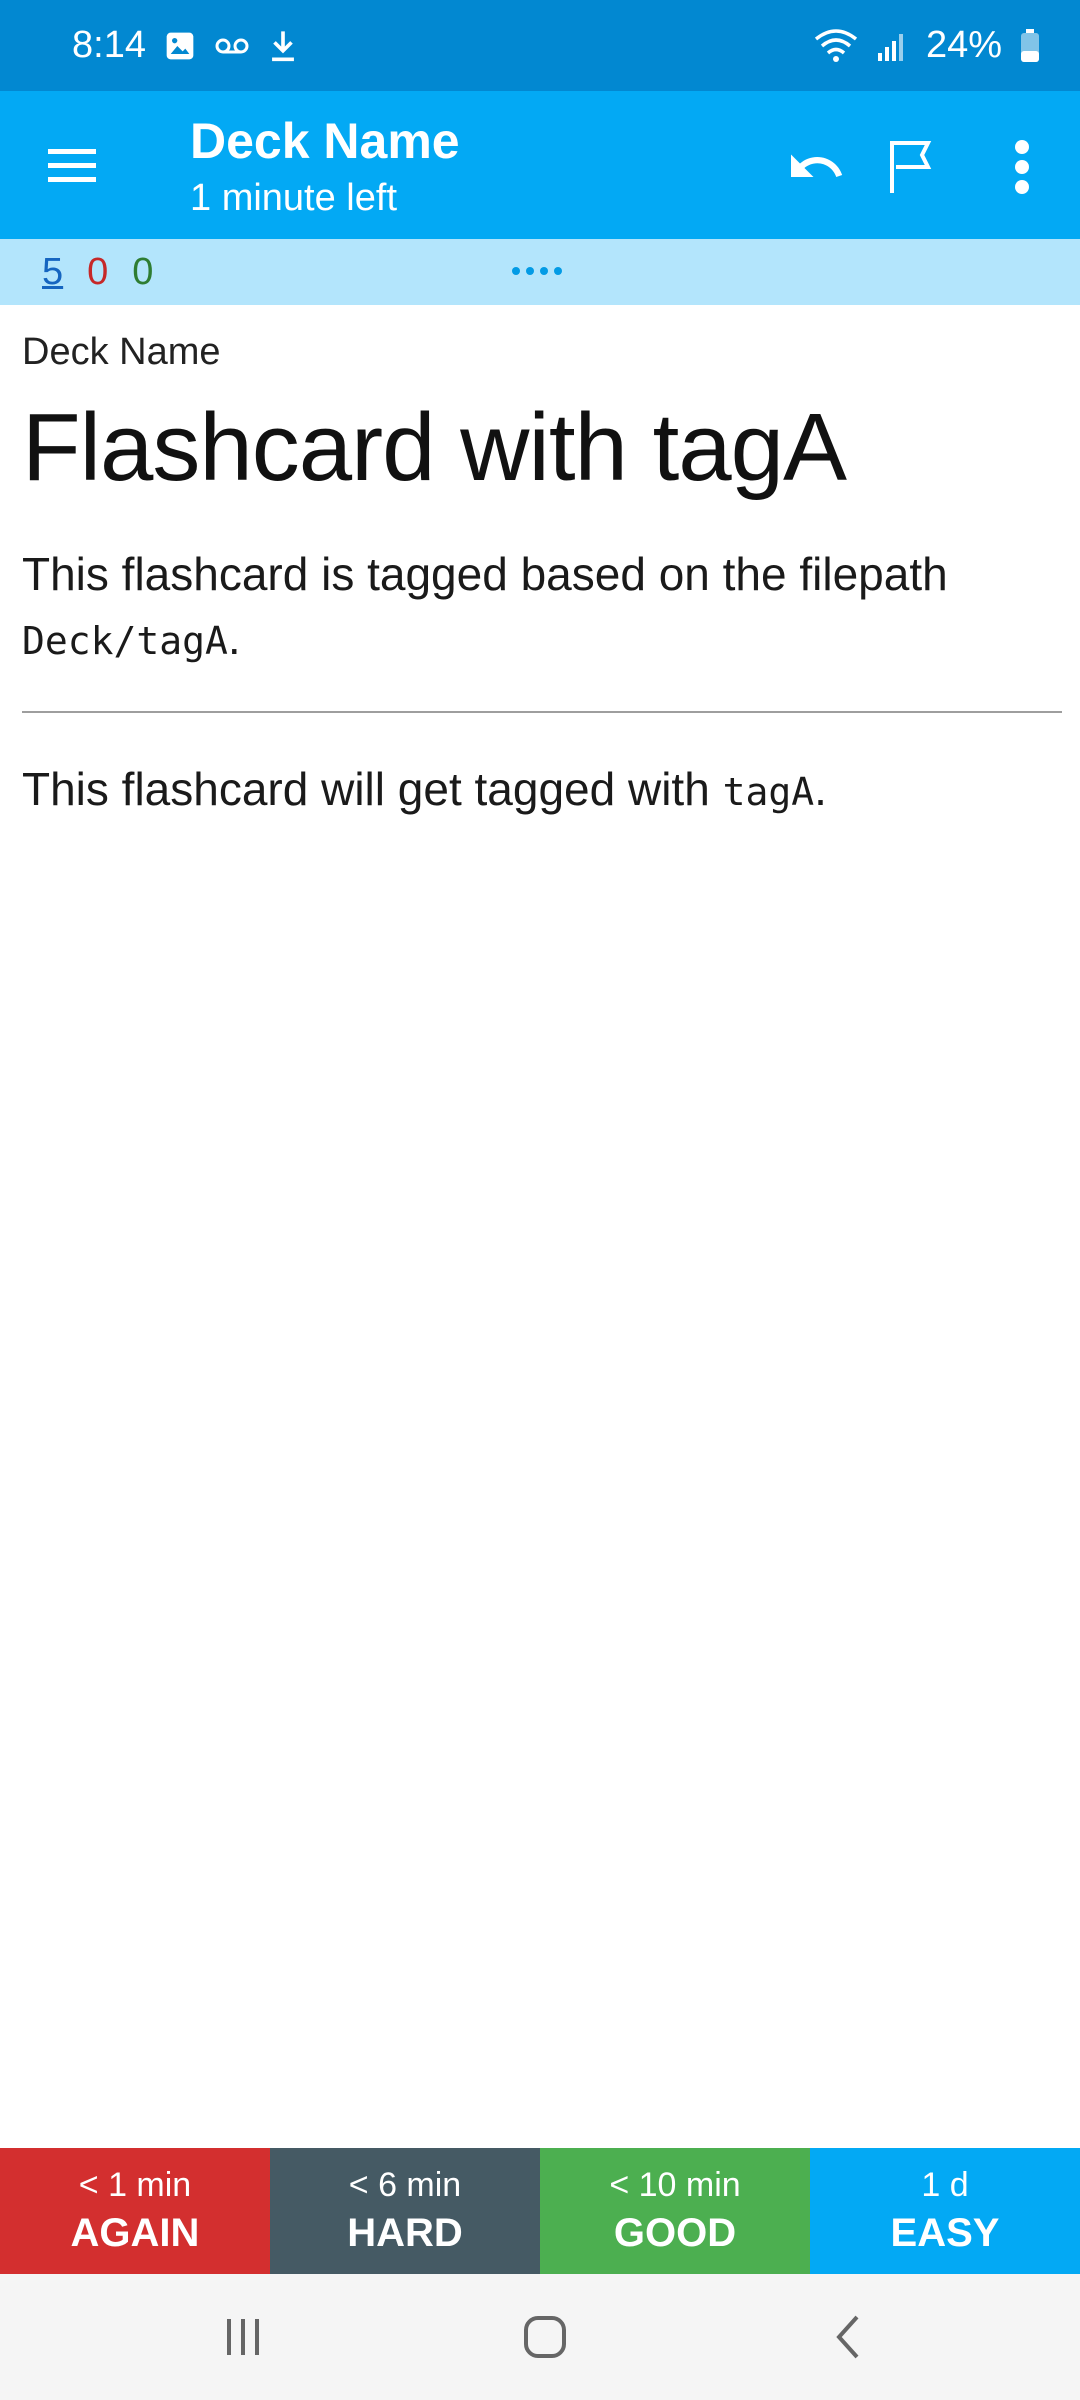 The height and width of the screenshot is (2400, 1080). What do you see at coordinates (180, 46) in the screenshot?
I see `image-icon` at bounding box center [180, 46].